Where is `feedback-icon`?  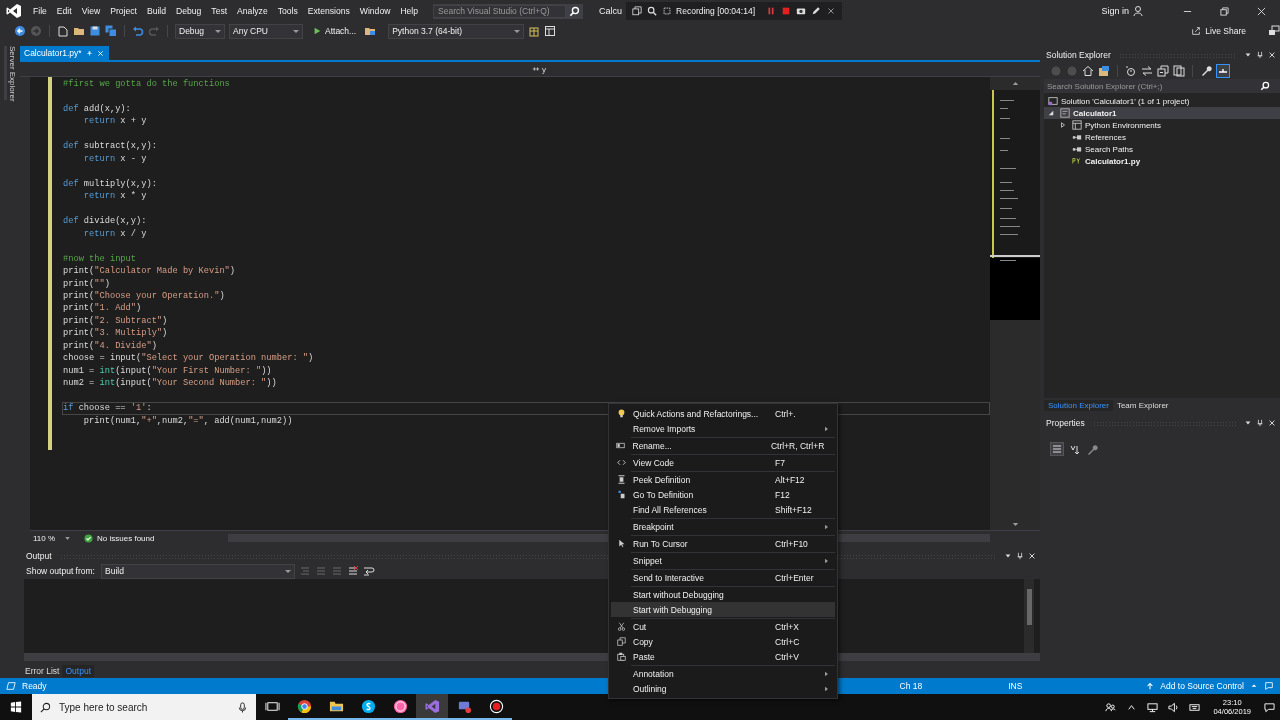
feedback-icon is located at coordinates (1274, 31).